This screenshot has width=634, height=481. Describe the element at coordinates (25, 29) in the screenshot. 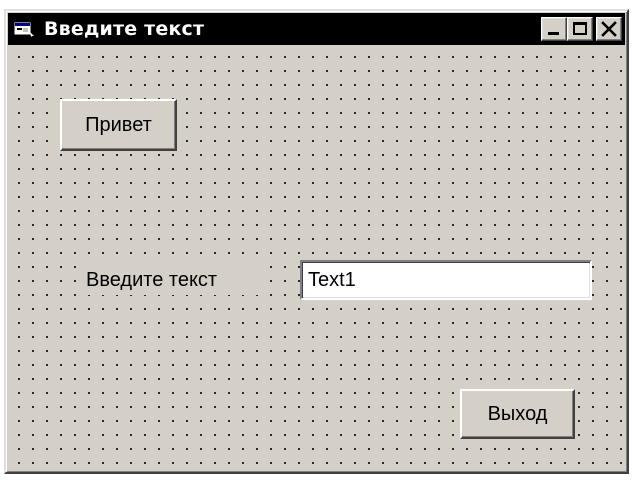

I see `form-icon` at that location.